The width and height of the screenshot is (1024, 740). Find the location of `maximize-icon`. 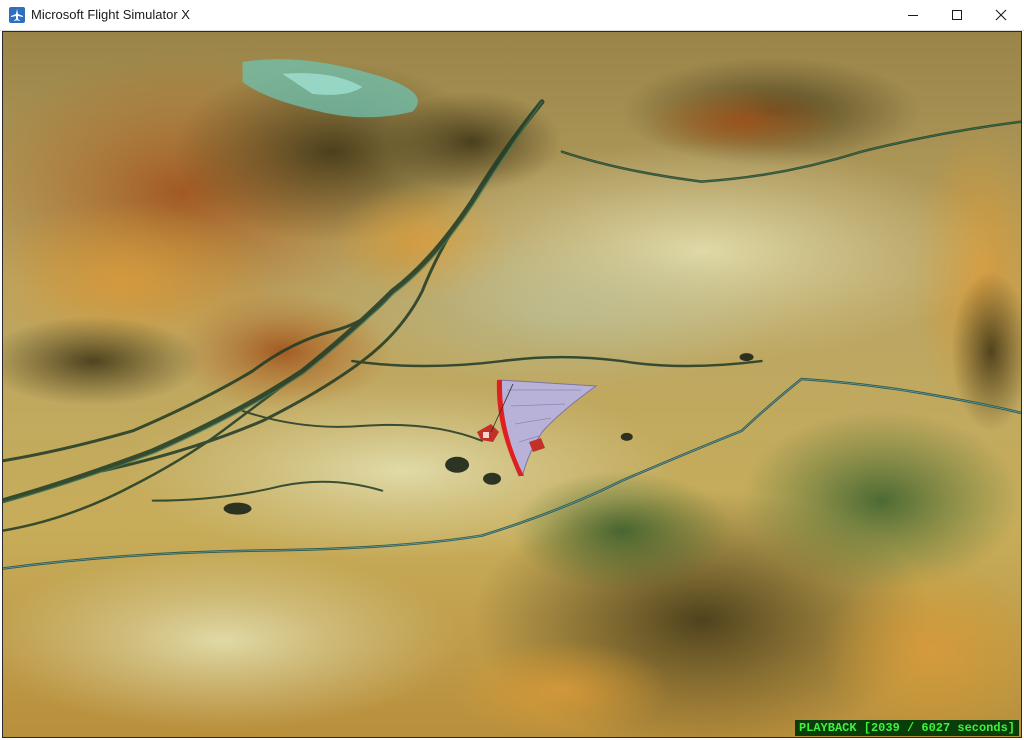

maximize-icon is located at coordinates (957, 15).